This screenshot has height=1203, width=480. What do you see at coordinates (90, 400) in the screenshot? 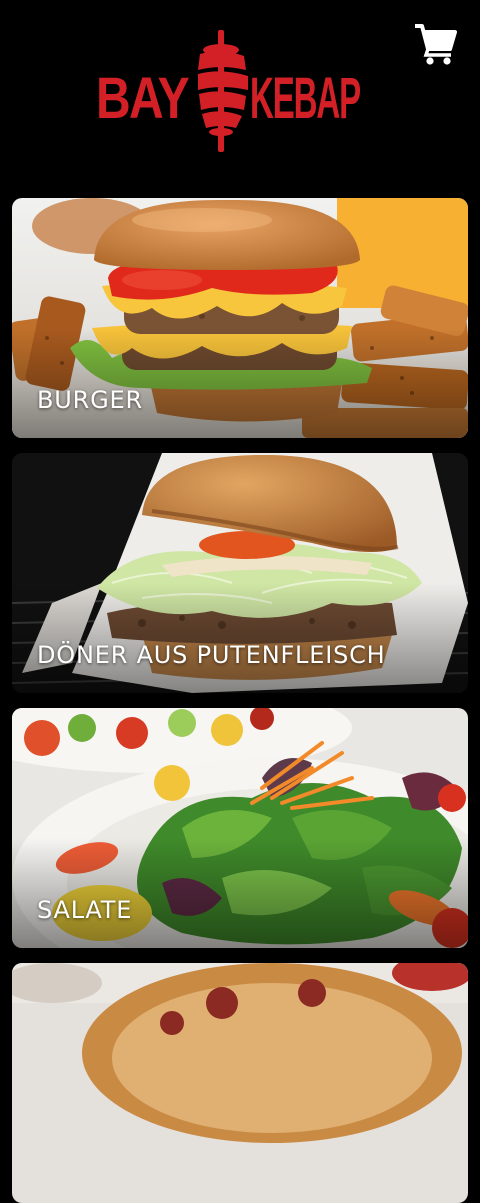
I see `category-label: BURGER` at bounding box center [90, 400].